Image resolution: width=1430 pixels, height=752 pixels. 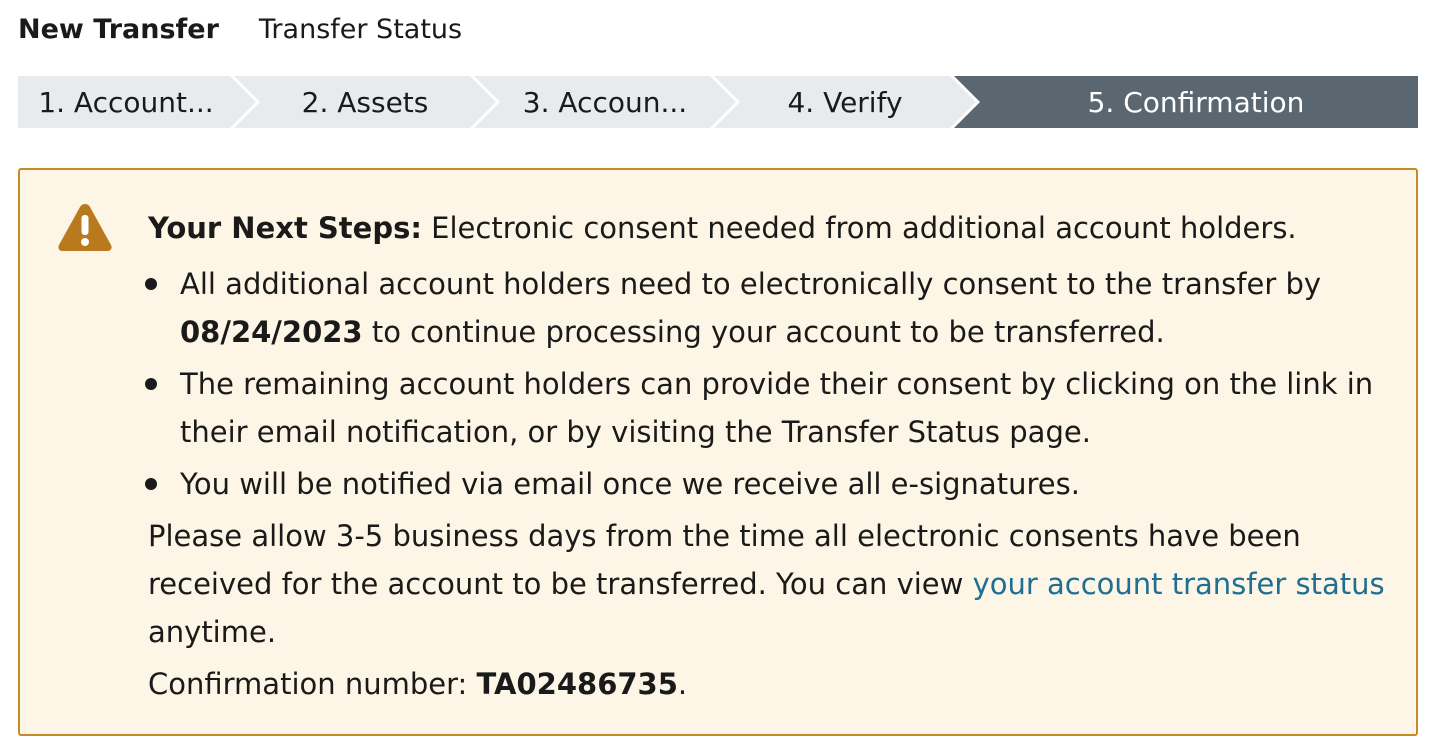 What do you see at coordinates (773, 684) in the screenshot?
I see `confirmation-line: Confirmation number: TA02486735.` at bounding box center [773, 684].